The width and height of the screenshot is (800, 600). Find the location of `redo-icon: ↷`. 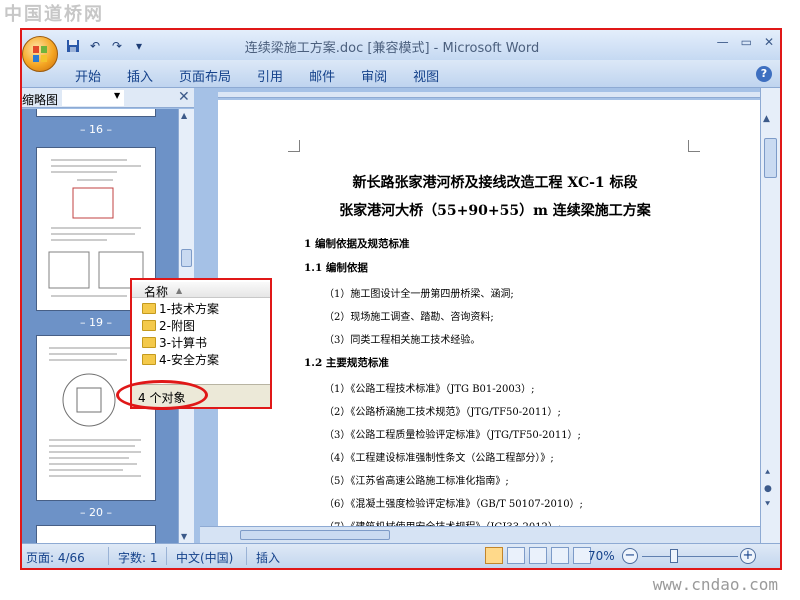

redo-icon: ↷ is located at coordinates (117, 46).